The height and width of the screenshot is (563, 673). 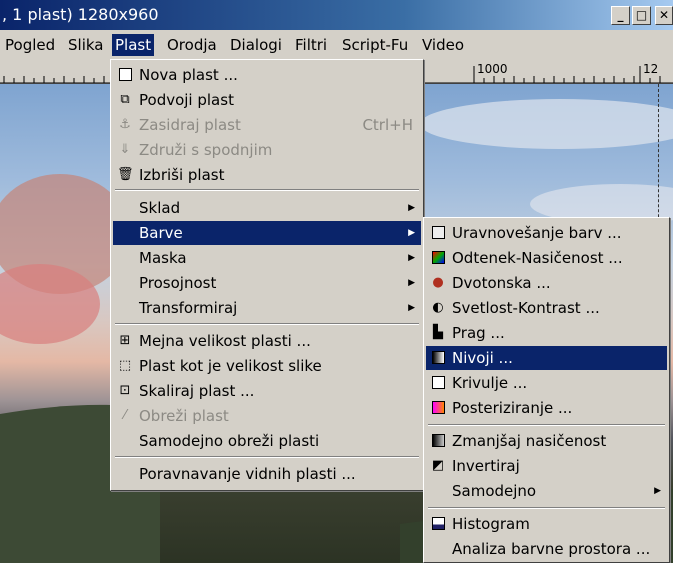 What do you see at coordinates (267, 208) in the screenshot?
I see `menu-item-sklad: Sklad ▶` at bounding box center [267, 208].